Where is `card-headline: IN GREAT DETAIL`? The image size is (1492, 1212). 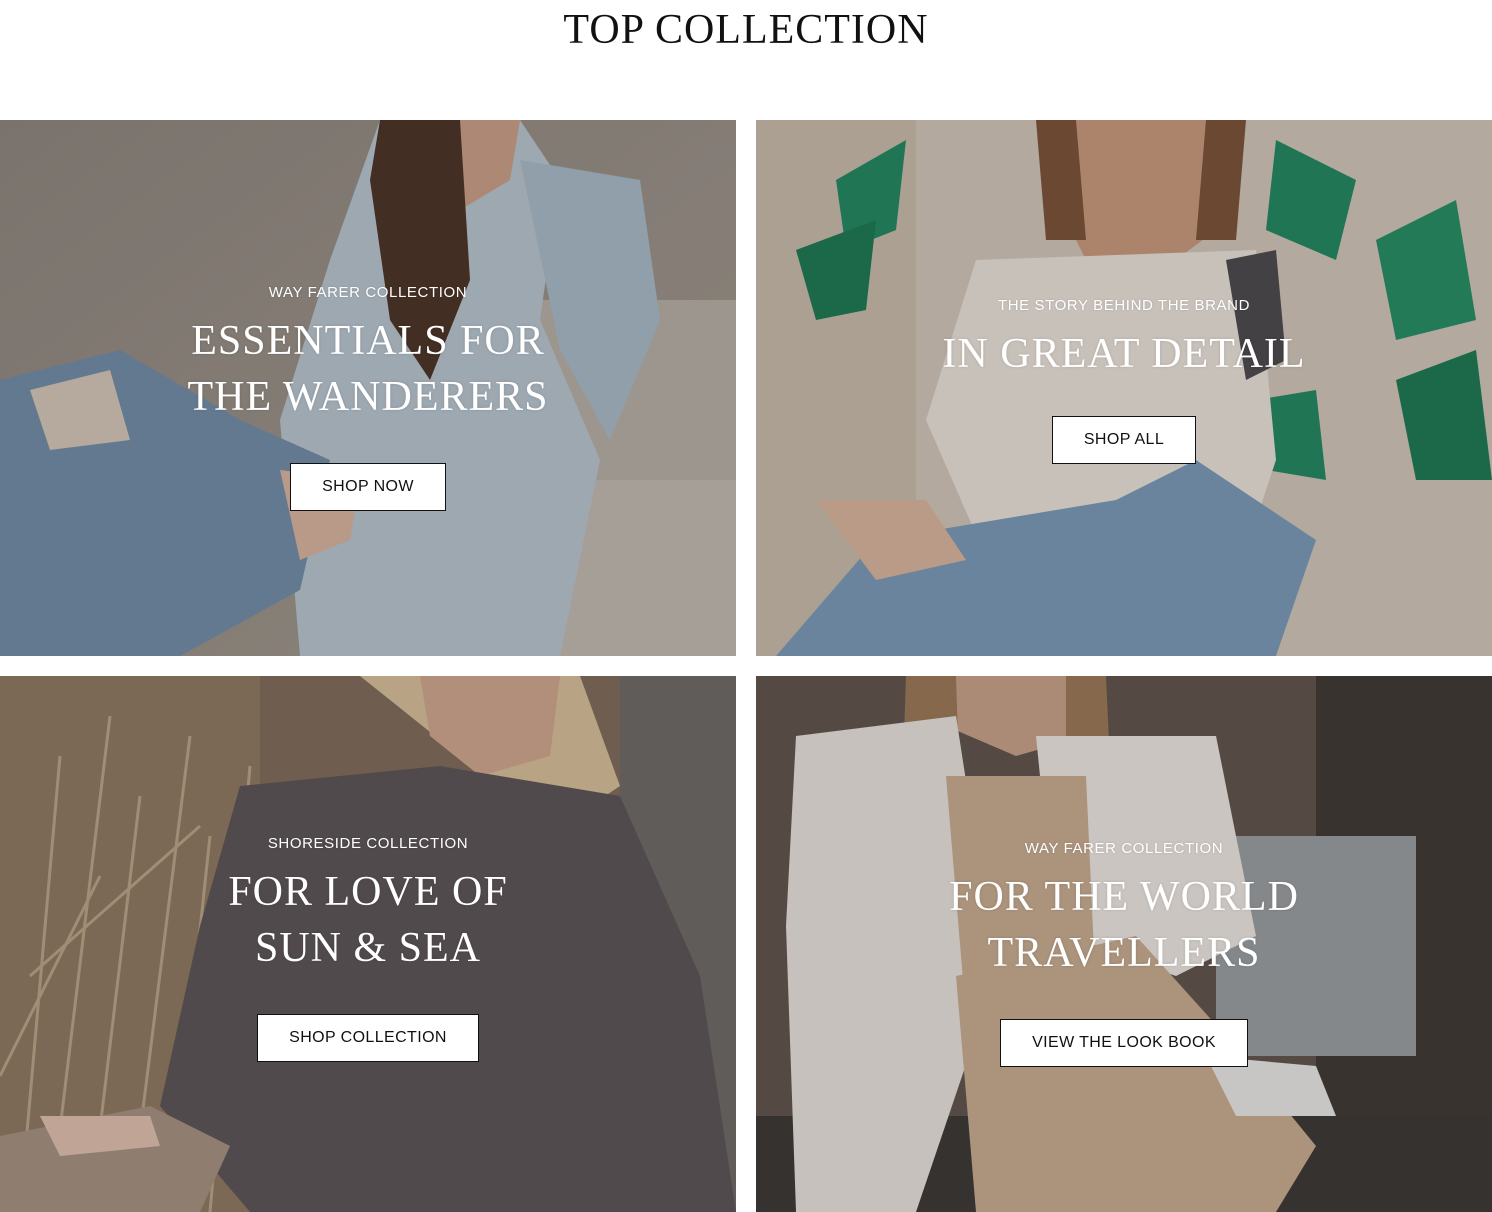 card-headline: IN GREAT DETAIL is located at coordinates (1124, 354).